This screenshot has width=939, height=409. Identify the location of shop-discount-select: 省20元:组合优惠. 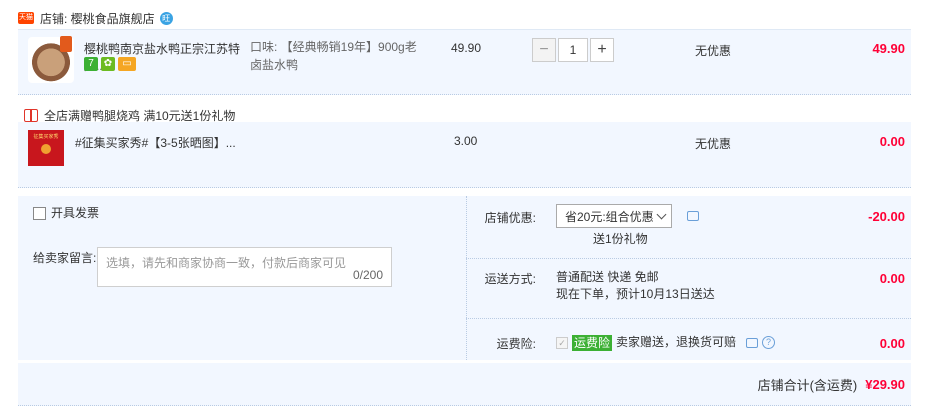
(614, 216).